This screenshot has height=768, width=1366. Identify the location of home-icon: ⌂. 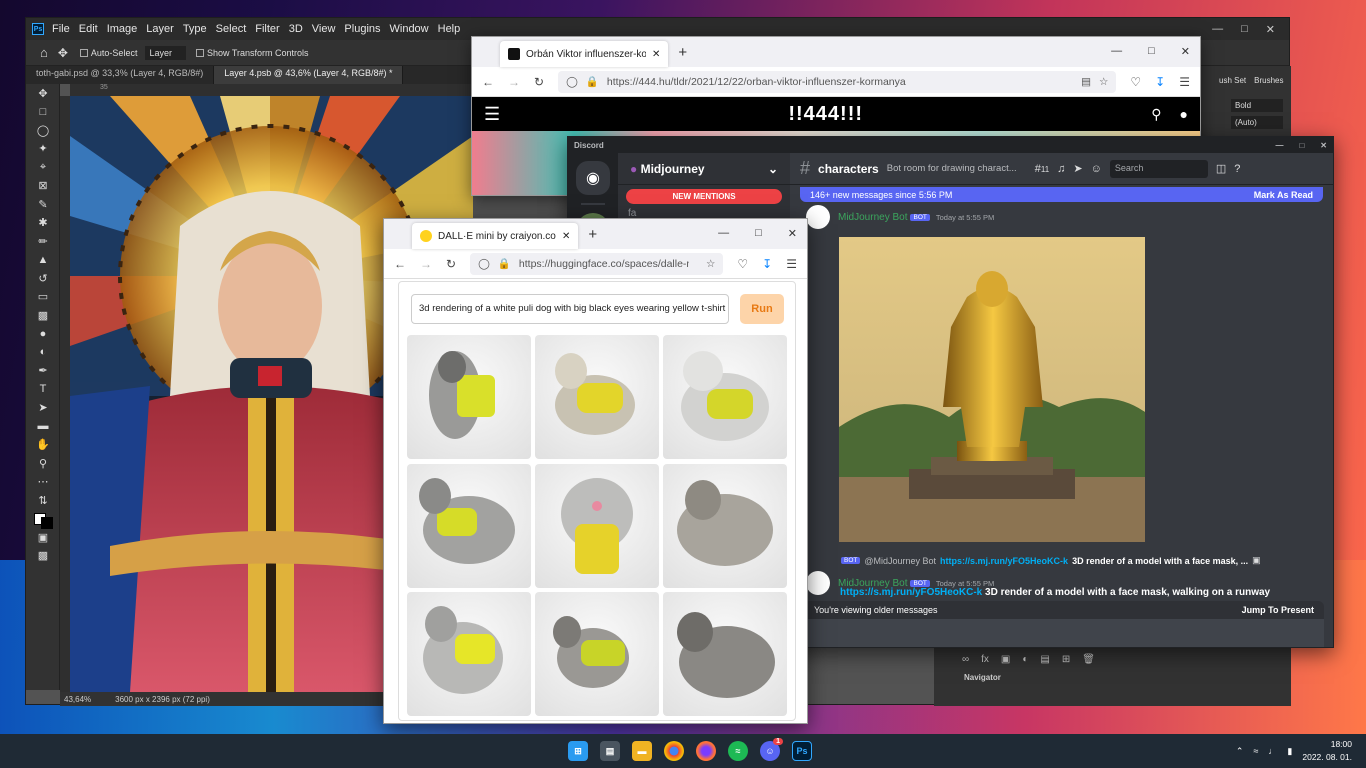
(44, 52).